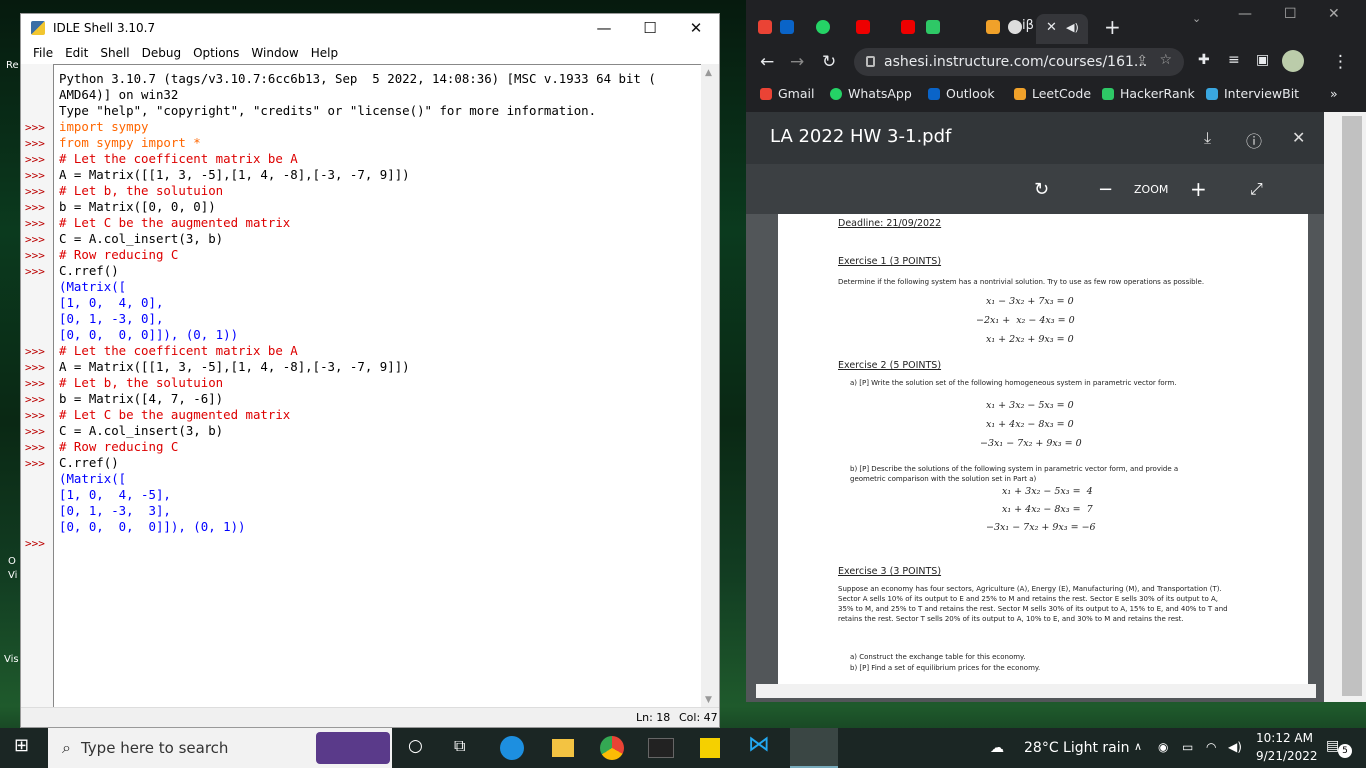  Describe the element at coordinates (1256, 189) in the screenshot. I see `fullscreen-icon: ⤢` at that location.